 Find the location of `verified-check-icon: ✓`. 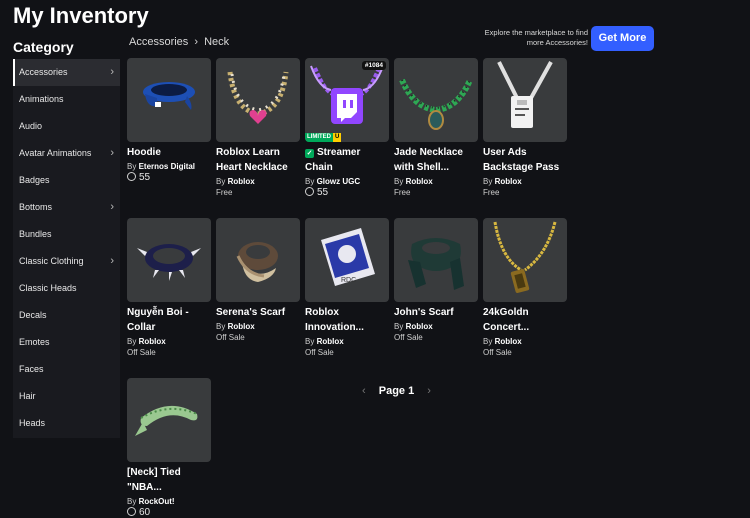

verified-check-icon: ✓ is located at coordinates (309, 153).